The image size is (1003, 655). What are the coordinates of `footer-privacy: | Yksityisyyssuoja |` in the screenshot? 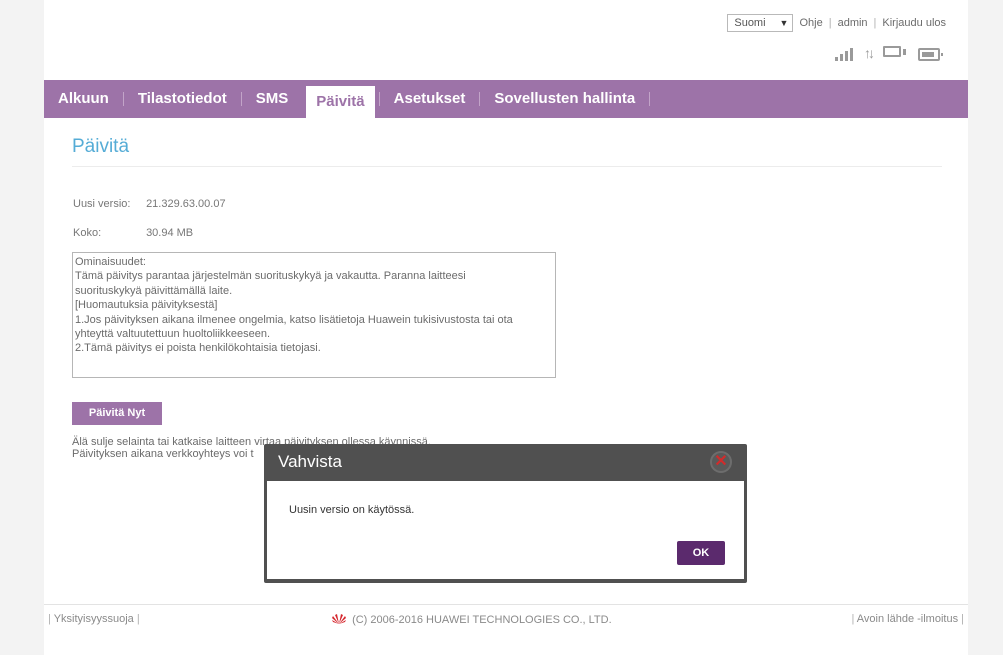 It's located at (94, 619).